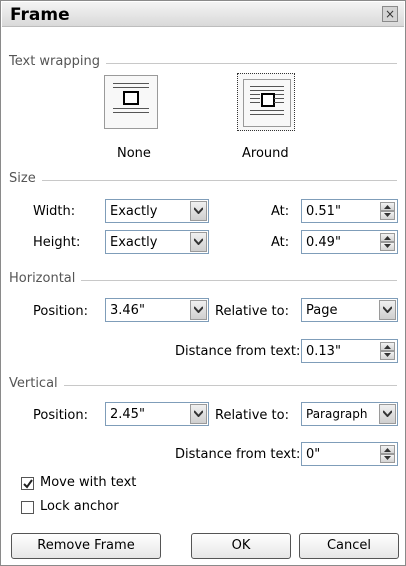 This screenshot has width=406, height=566. Describe the element at coordinates (134, 211) in the screenshot. I see `width-rule-value: Exactly` at that location.